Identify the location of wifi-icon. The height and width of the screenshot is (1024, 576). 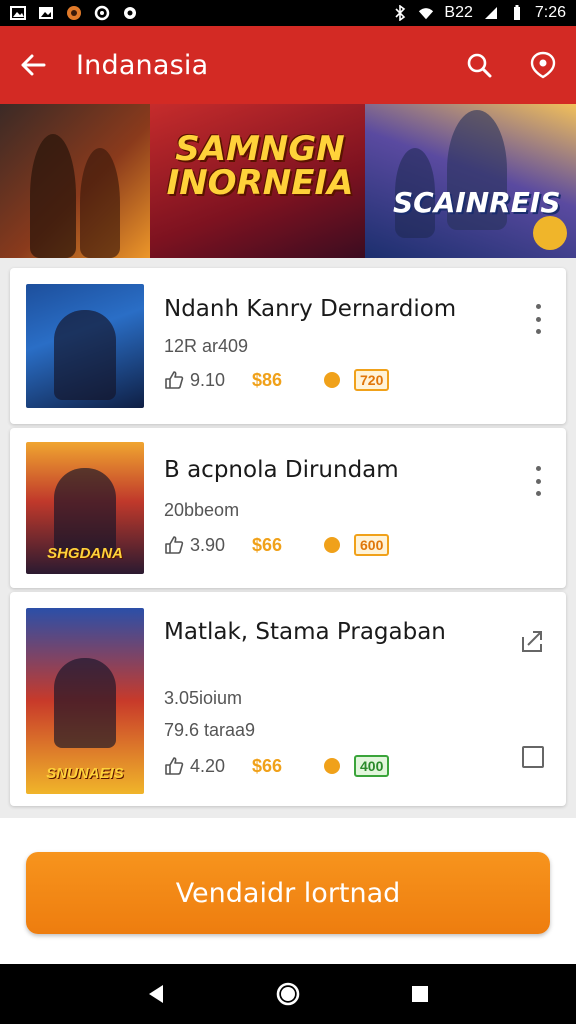
(426, 13).